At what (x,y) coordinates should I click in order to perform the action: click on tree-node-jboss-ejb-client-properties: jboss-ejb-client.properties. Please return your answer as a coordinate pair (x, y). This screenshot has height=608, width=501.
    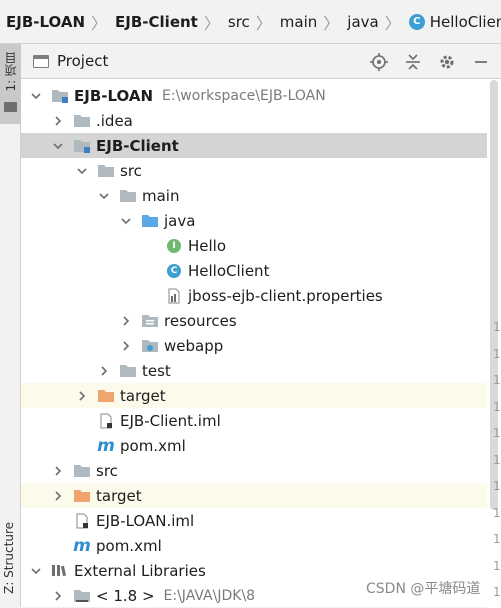
    Looking at the image, I should click on (254, 295).